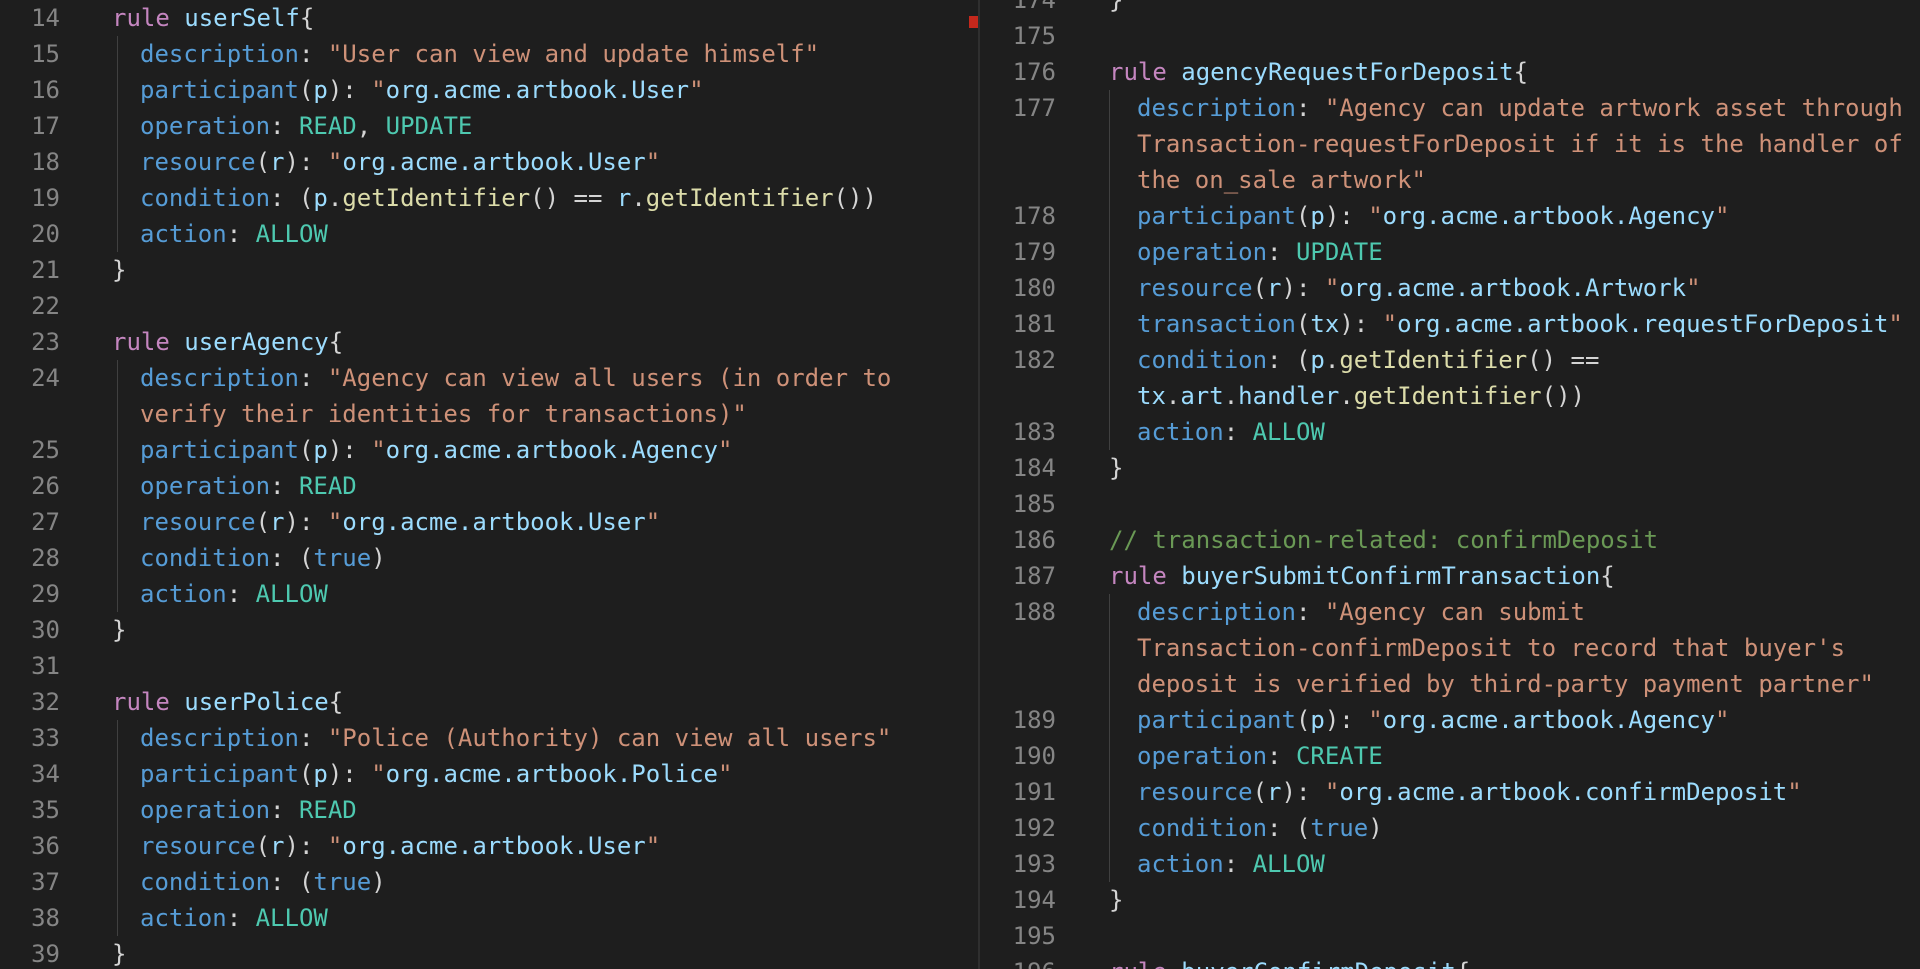 This screenshot has height=969, width=1920. Describe the element at coordinates (475, 666) in the screenshot. I see `code-line: 31` at that location.